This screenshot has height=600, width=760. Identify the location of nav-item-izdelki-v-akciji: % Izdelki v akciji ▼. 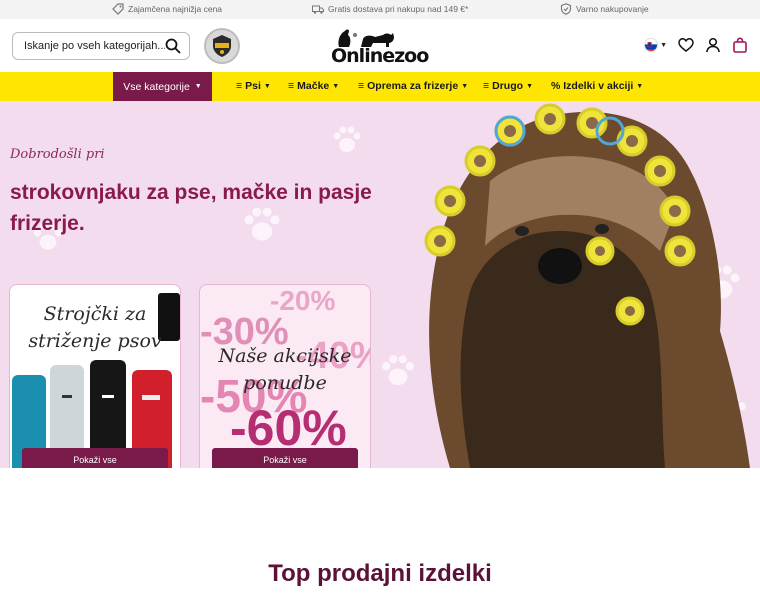
(597, 86).